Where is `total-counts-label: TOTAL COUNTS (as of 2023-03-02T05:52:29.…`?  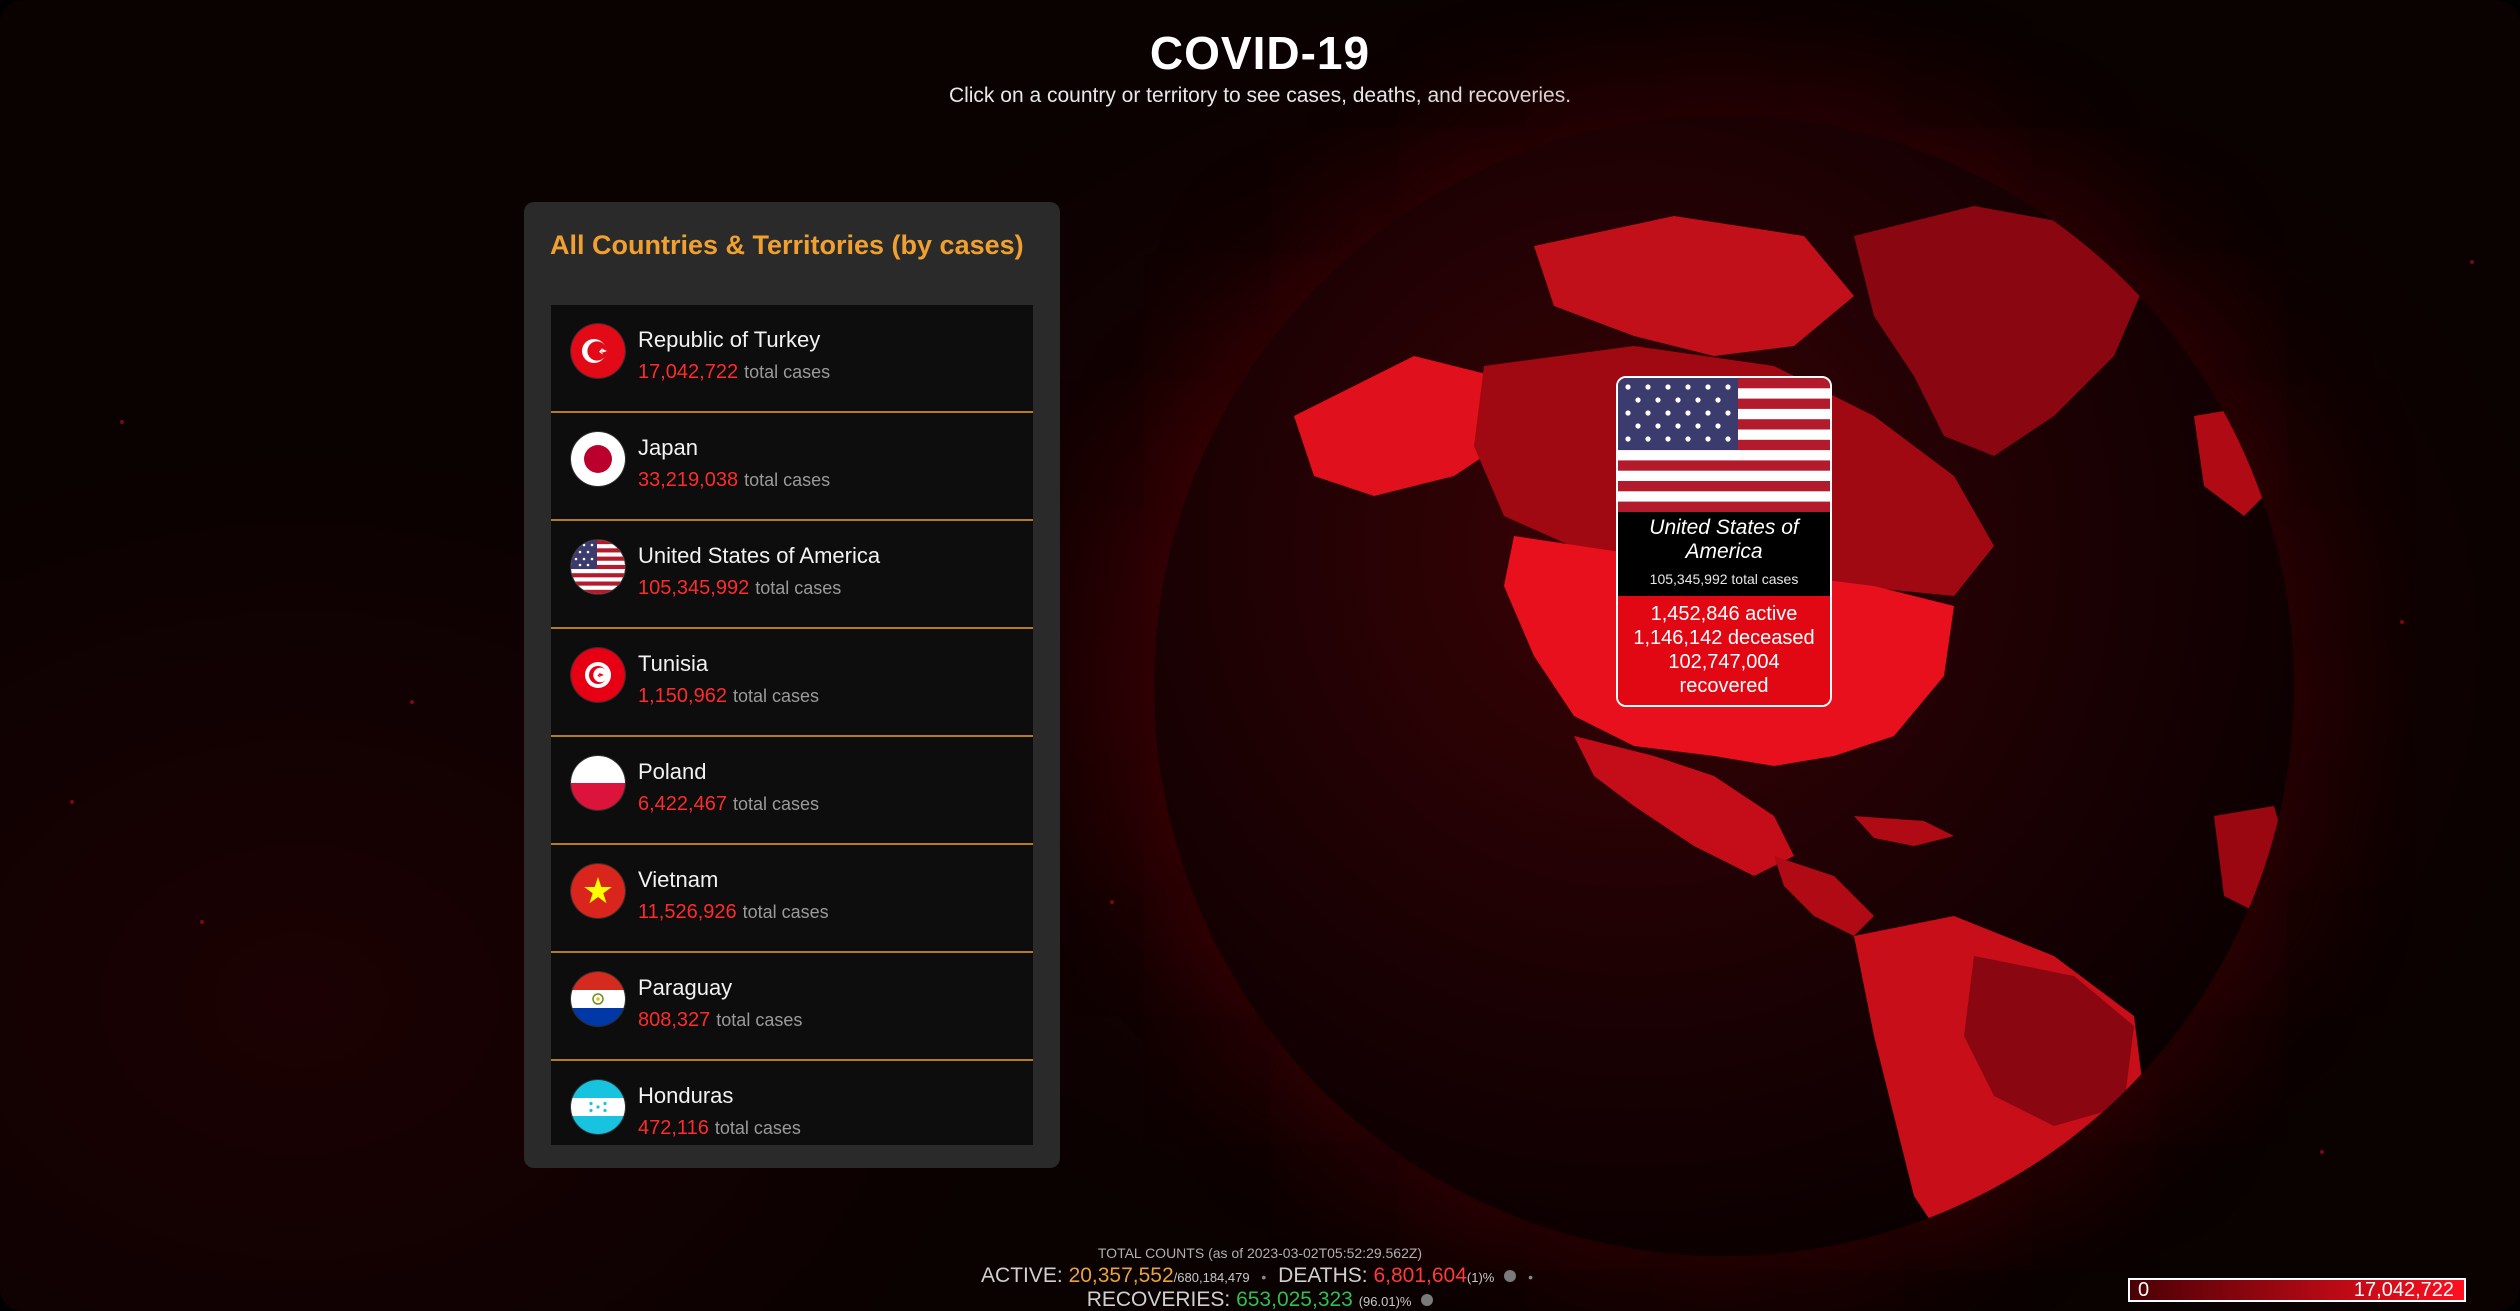 total-counts-label: TOTAL COUNTS (as of 2023-03-02T05:52:29.… is located at coordinates (1260, 1253).